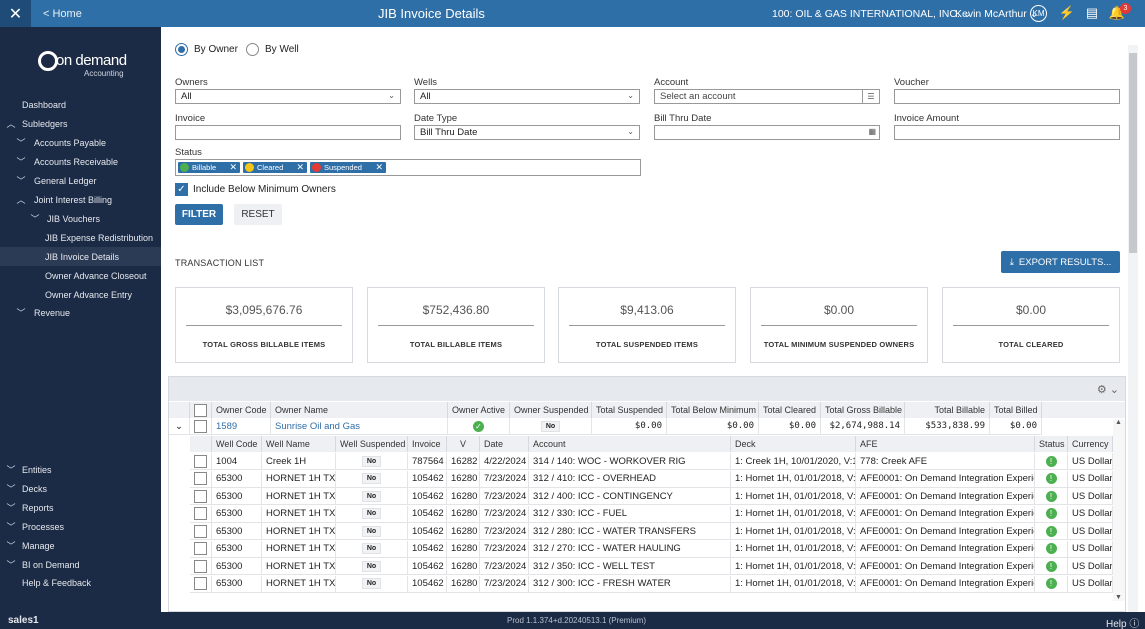  Describe the element at coordinates (527, 96) in the screenshot. I see `wells-select: All ⌄` at that location.